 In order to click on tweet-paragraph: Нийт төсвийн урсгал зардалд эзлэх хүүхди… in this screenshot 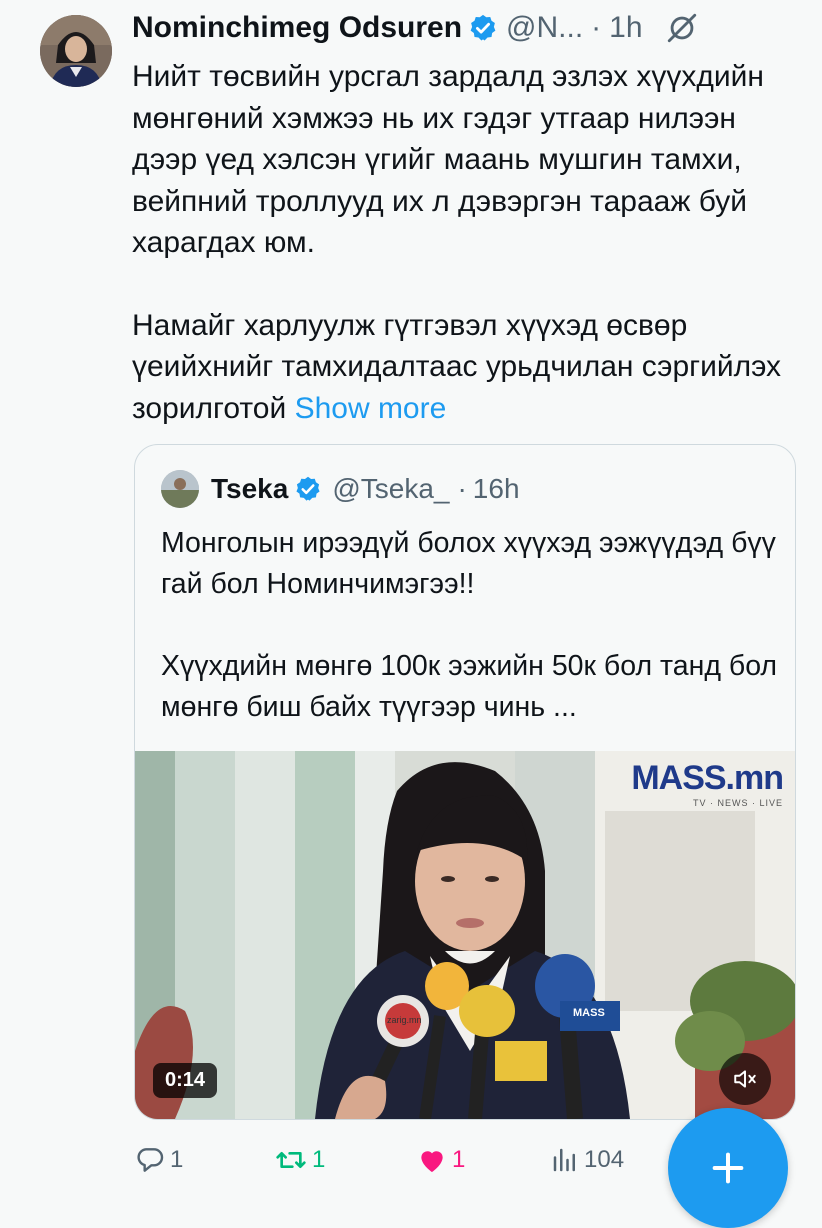, I will do `click(448, 159)`.